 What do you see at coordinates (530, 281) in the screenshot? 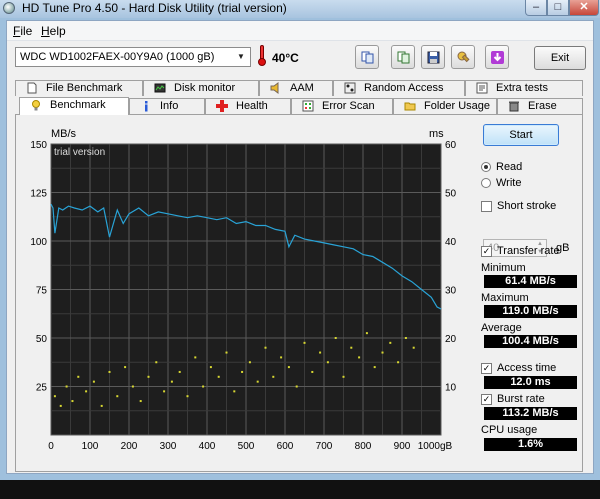
I see `minimum-value: 61.4 MB/s` at bounding box center [530, 281].